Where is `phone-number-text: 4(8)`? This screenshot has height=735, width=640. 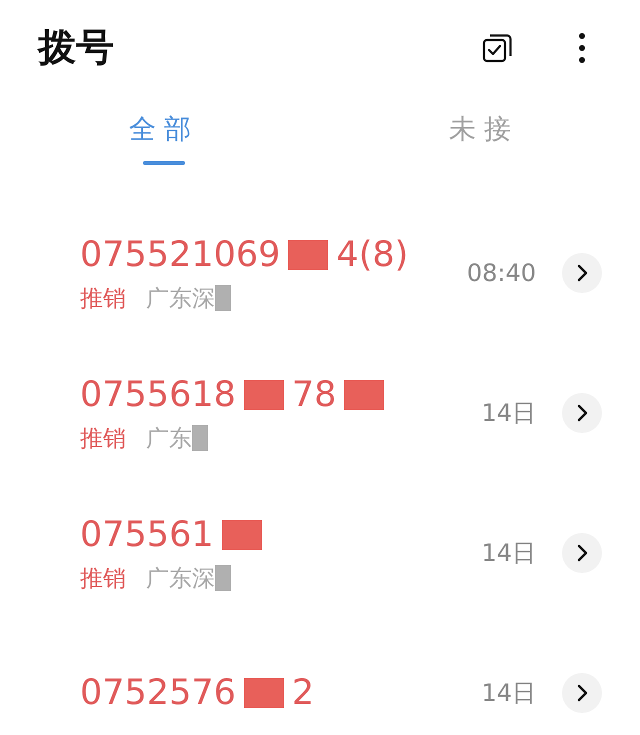 phone-number-text: 4(8) is located at coordinates (372, 254).